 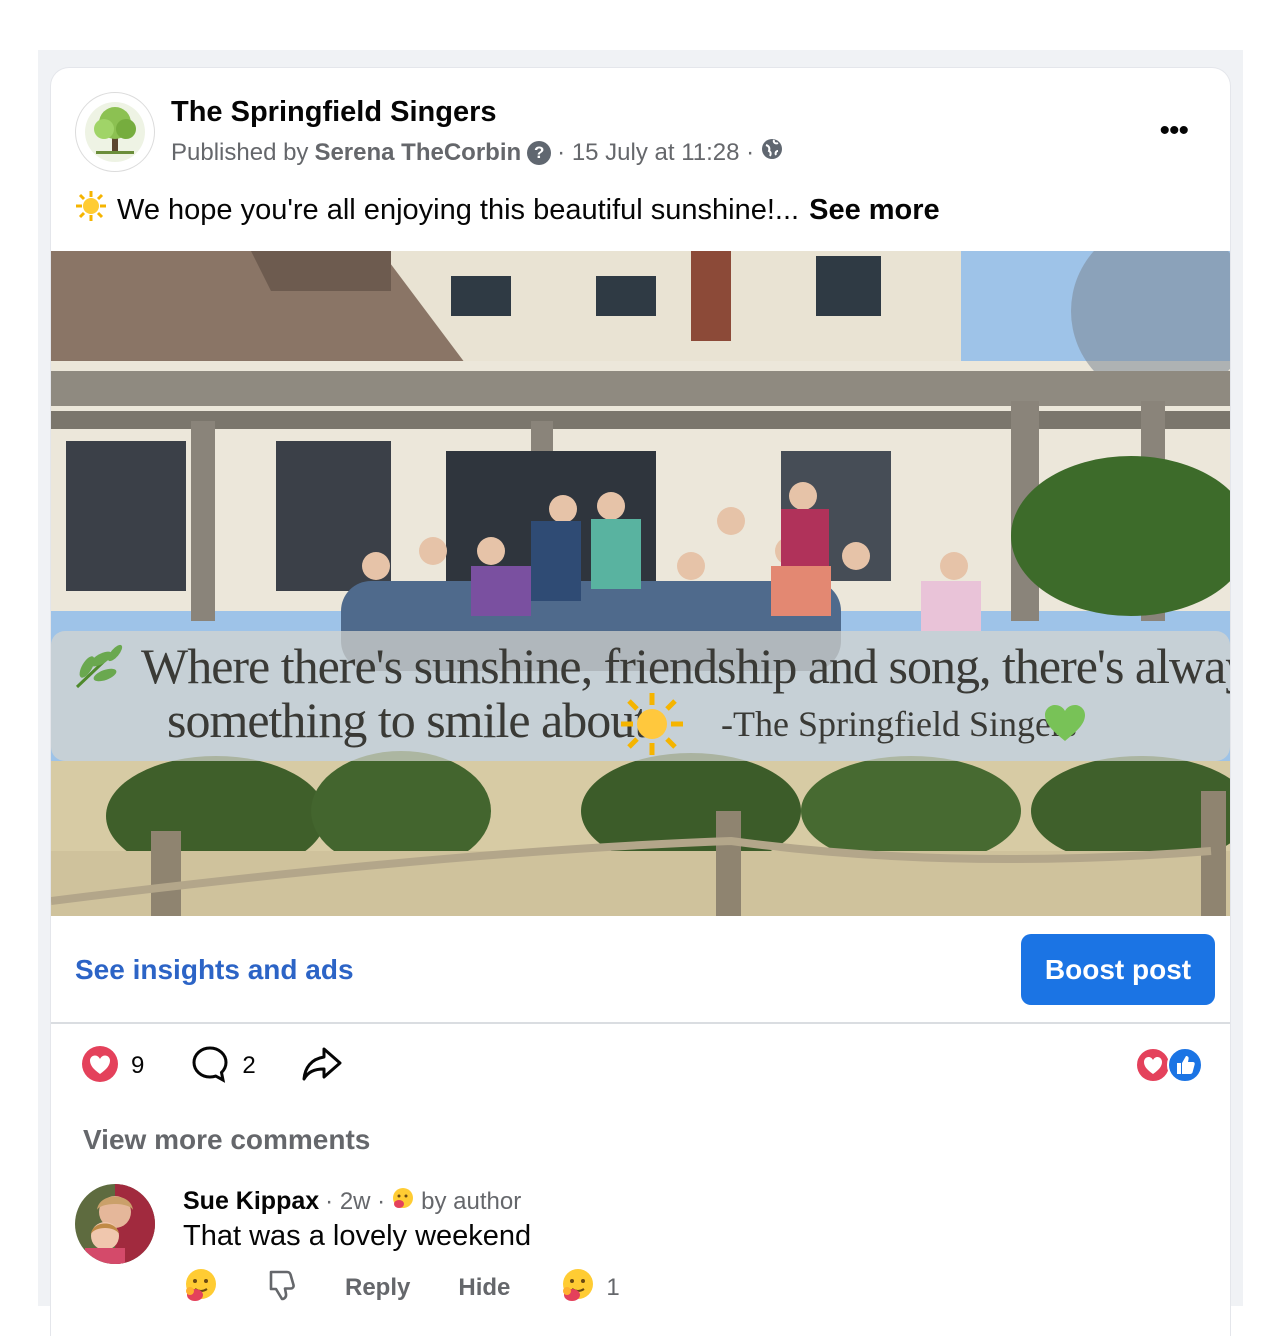 I want to click on comment-button: 2, so click(x=223, y=1066).